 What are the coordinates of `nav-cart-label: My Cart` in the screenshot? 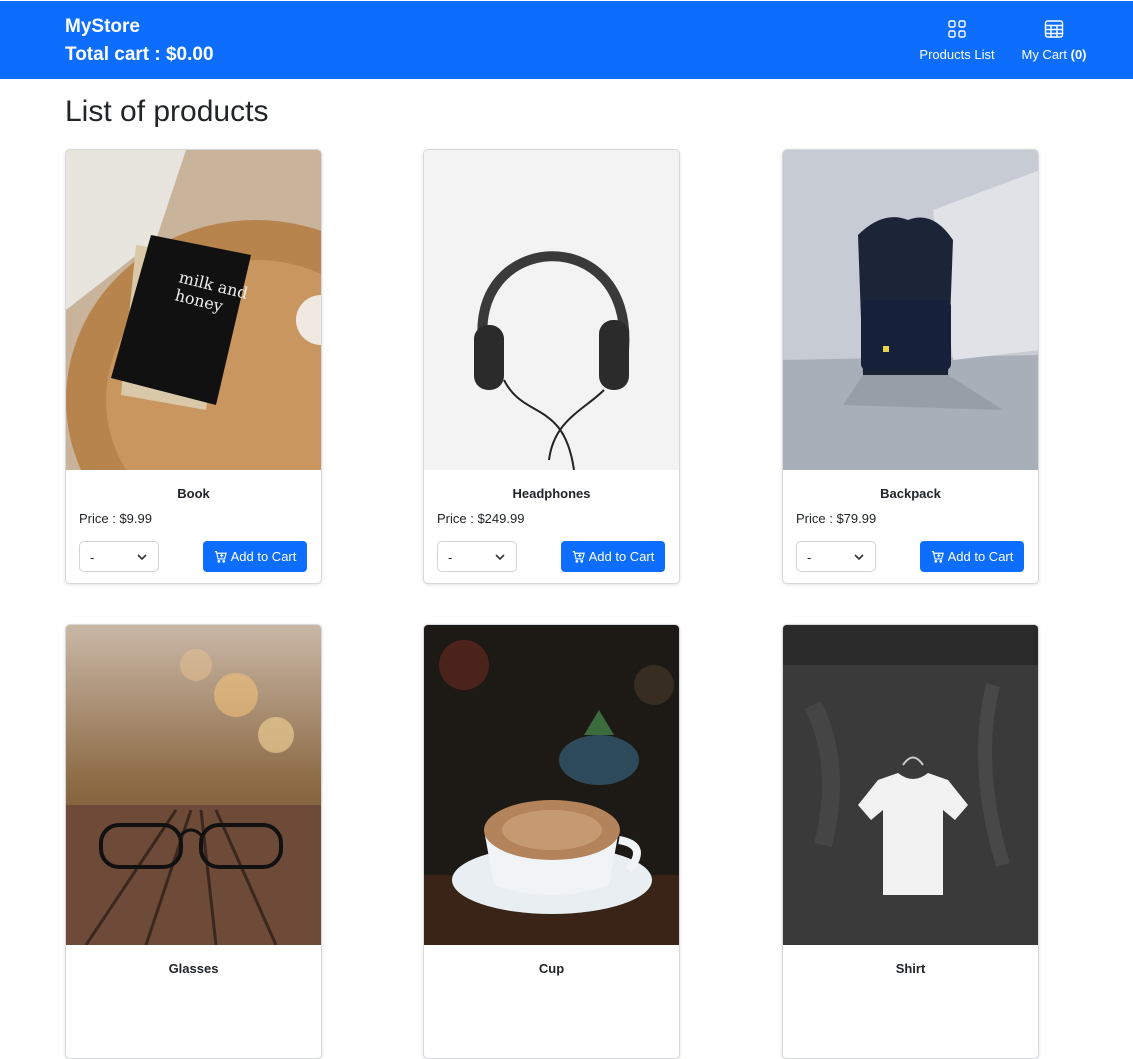 It's located at (1044, 54).